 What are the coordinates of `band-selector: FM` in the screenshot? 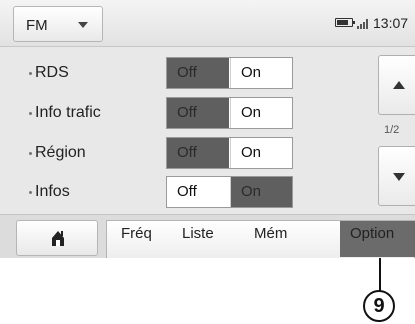 It's located at (58, 24).